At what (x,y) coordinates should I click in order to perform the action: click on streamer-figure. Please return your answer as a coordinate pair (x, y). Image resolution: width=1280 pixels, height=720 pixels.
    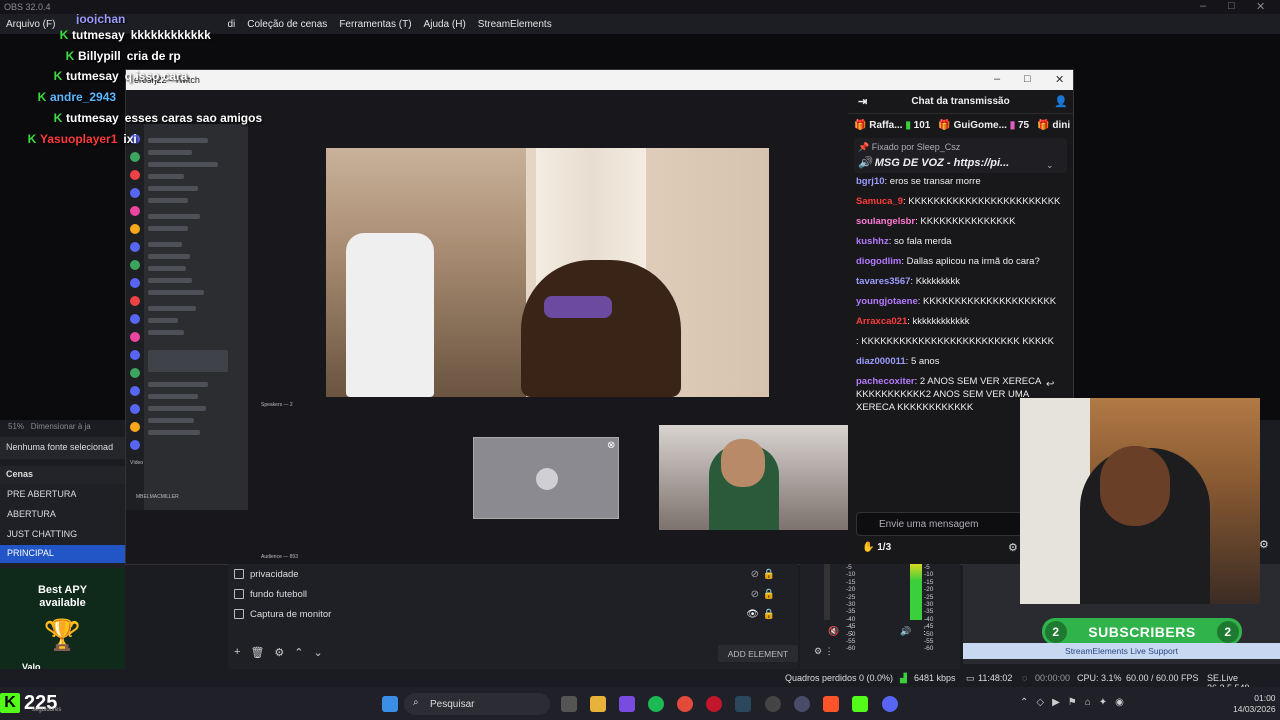
    Looking at the image, I should click on (601, 328).